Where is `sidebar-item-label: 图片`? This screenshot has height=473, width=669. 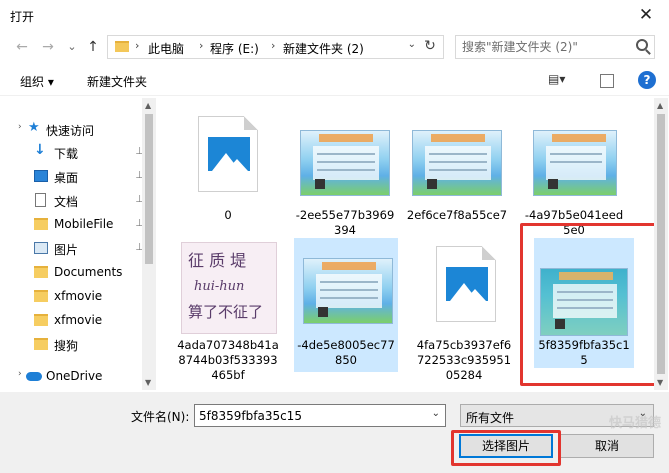 sidebar-item-label: 图片 is located at coordinates (66, 250).